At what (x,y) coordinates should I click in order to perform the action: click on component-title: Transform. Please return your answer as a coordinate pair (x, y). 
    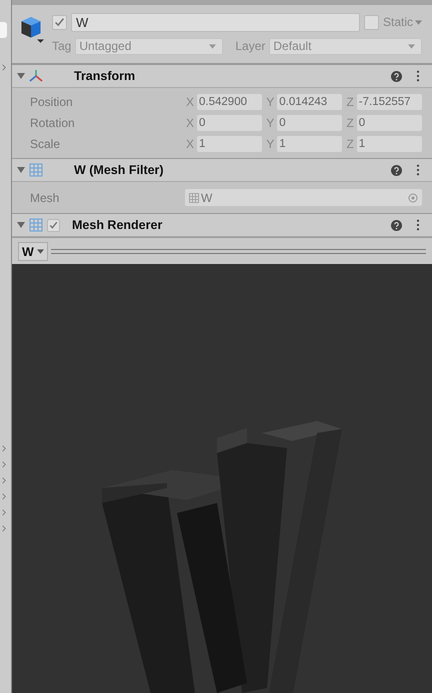
    Looking at the image, I should click on (105, 76).